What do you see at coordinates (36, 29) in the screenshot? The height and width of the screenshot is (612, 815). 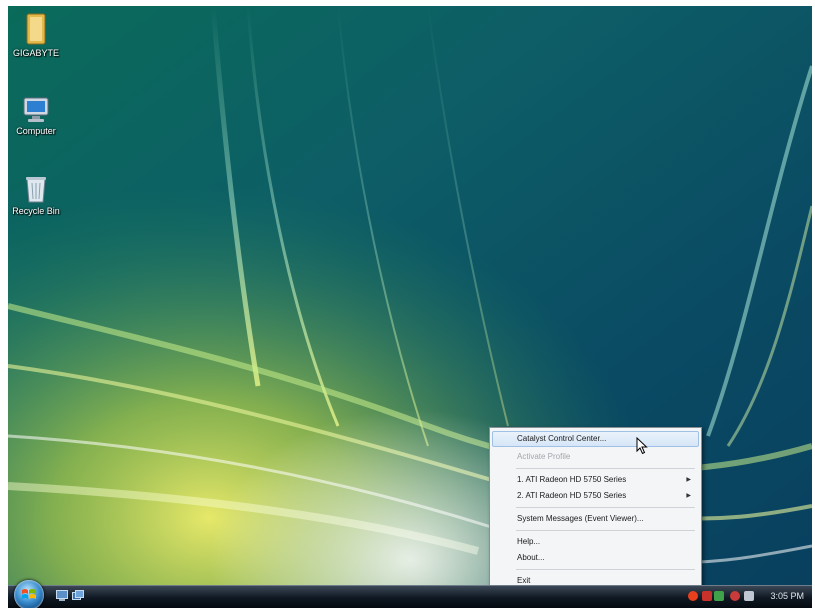 I see `folder-icon` at bounding box center [36, 29].